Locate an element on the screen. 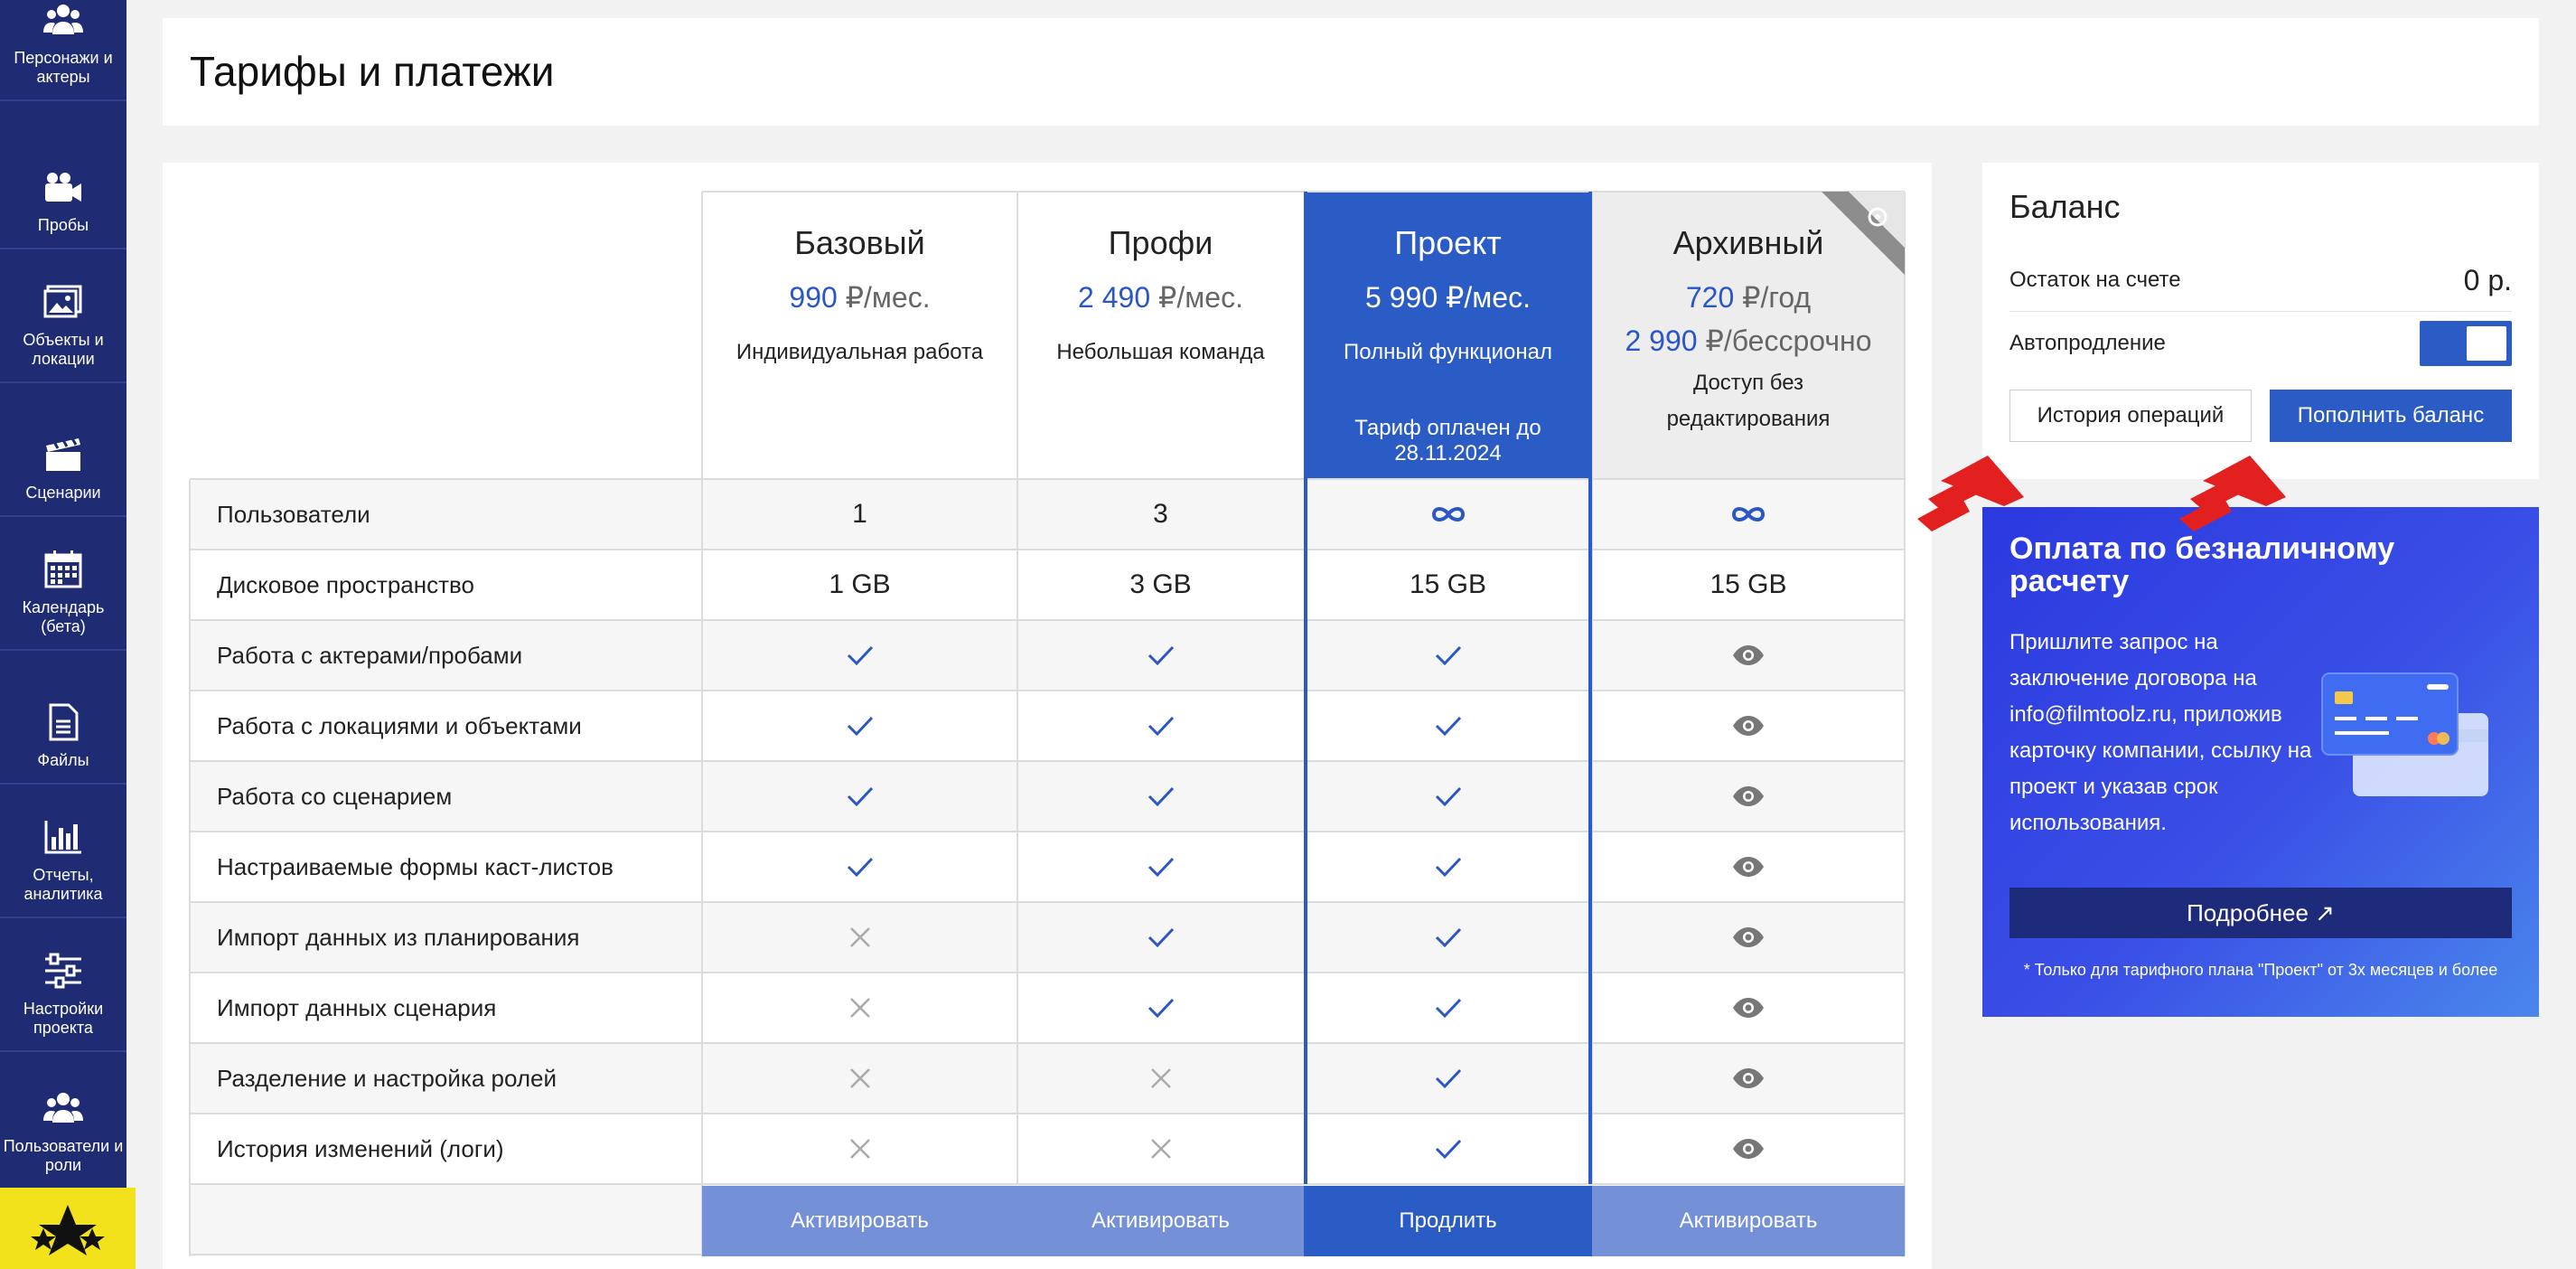  balance-title: Баланс is located at coordinates (2065, 207).